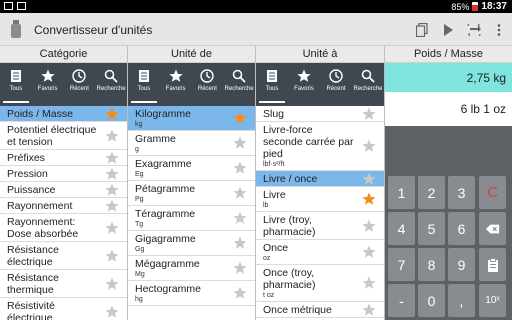 This screenshot has height=320, width=512. Describe the element at coordinates (16, 84) in the screenshot. I see `category-all-tab: Tous` at that location.